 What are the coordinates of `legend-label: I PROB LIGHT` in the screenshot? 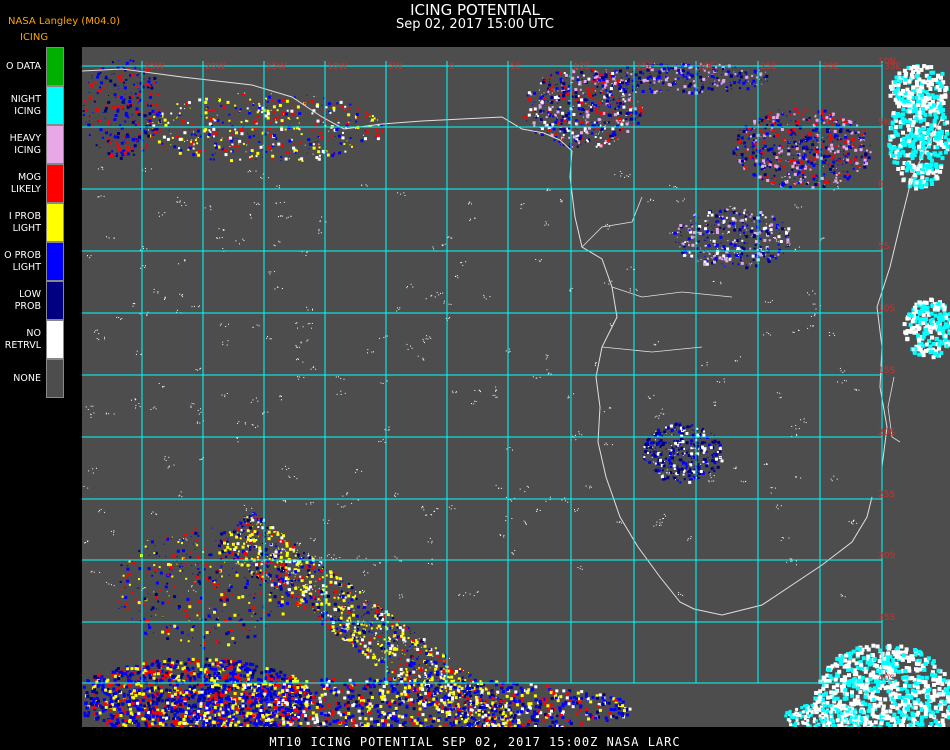 It's located at (24, 222).